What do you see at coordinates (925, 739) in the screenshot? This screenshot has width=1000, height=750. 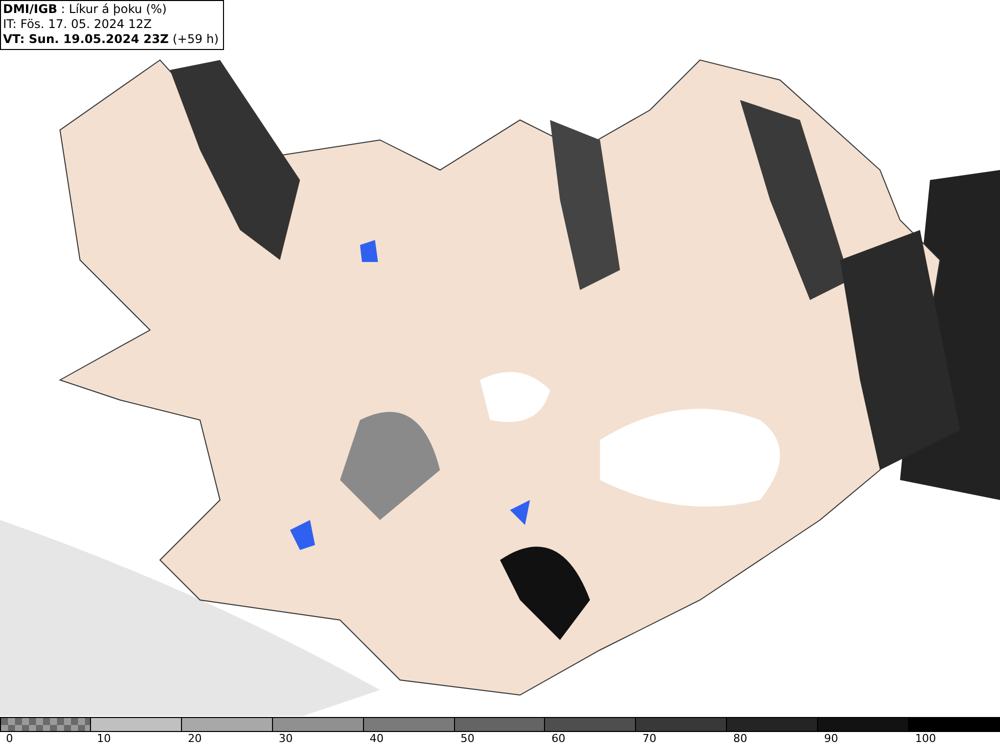 I see `legend-label: 100` at bounding box center [925, 739].